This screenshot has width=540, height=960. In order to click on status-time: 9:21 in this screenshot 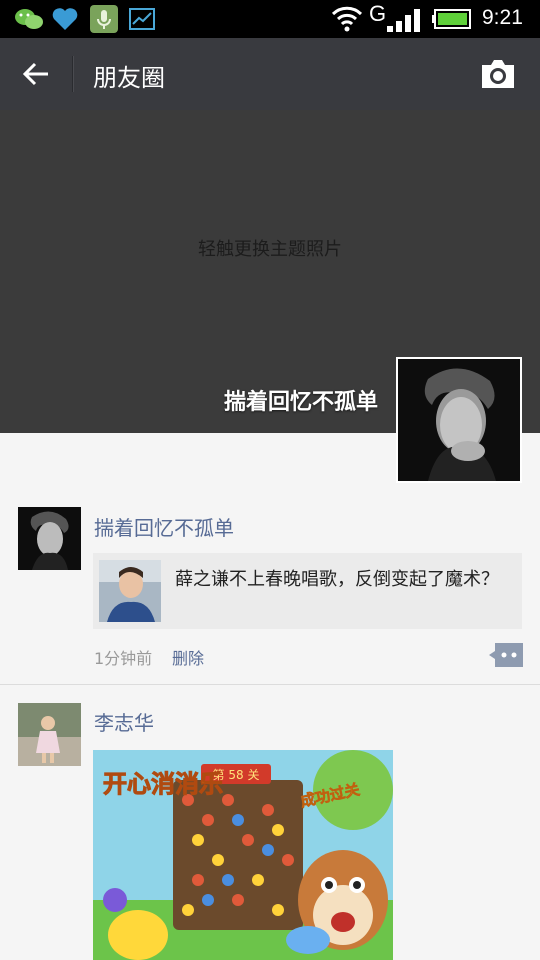, I will do `click(502, 17)`.